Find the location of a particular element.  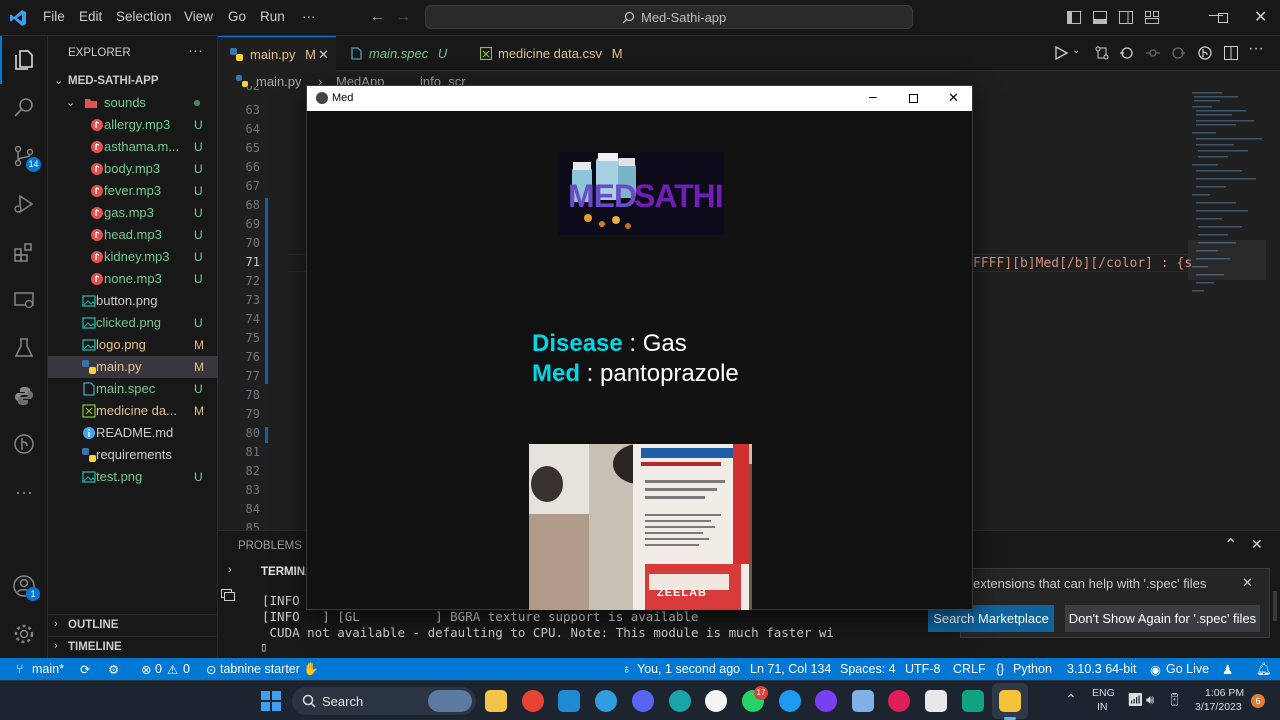

chrome-icon is located at coordinates (533, 701).